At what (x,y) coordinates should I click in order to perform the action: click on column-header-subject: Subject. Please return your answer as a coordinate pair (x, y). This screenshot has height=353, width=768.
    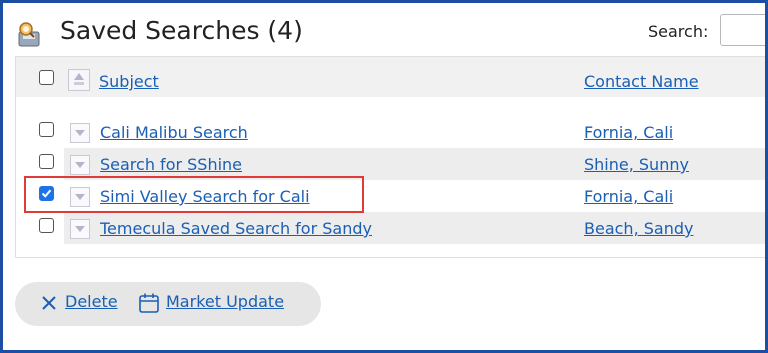
    Looking at the image, I should click on (129, 81).